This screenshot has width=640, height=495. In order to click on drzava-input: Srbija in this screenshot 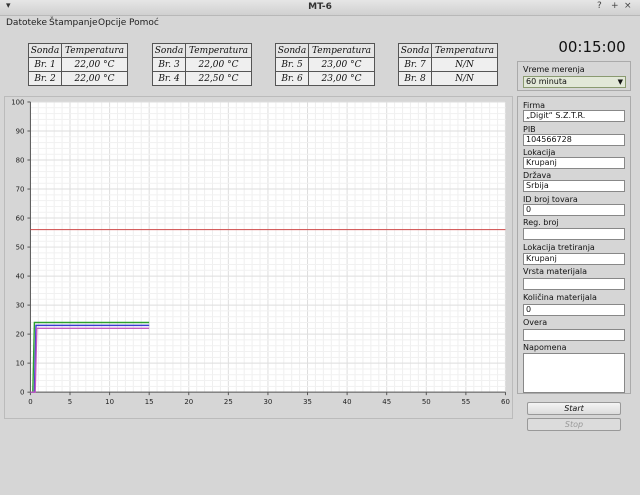, I will do `click(574, 186)`.